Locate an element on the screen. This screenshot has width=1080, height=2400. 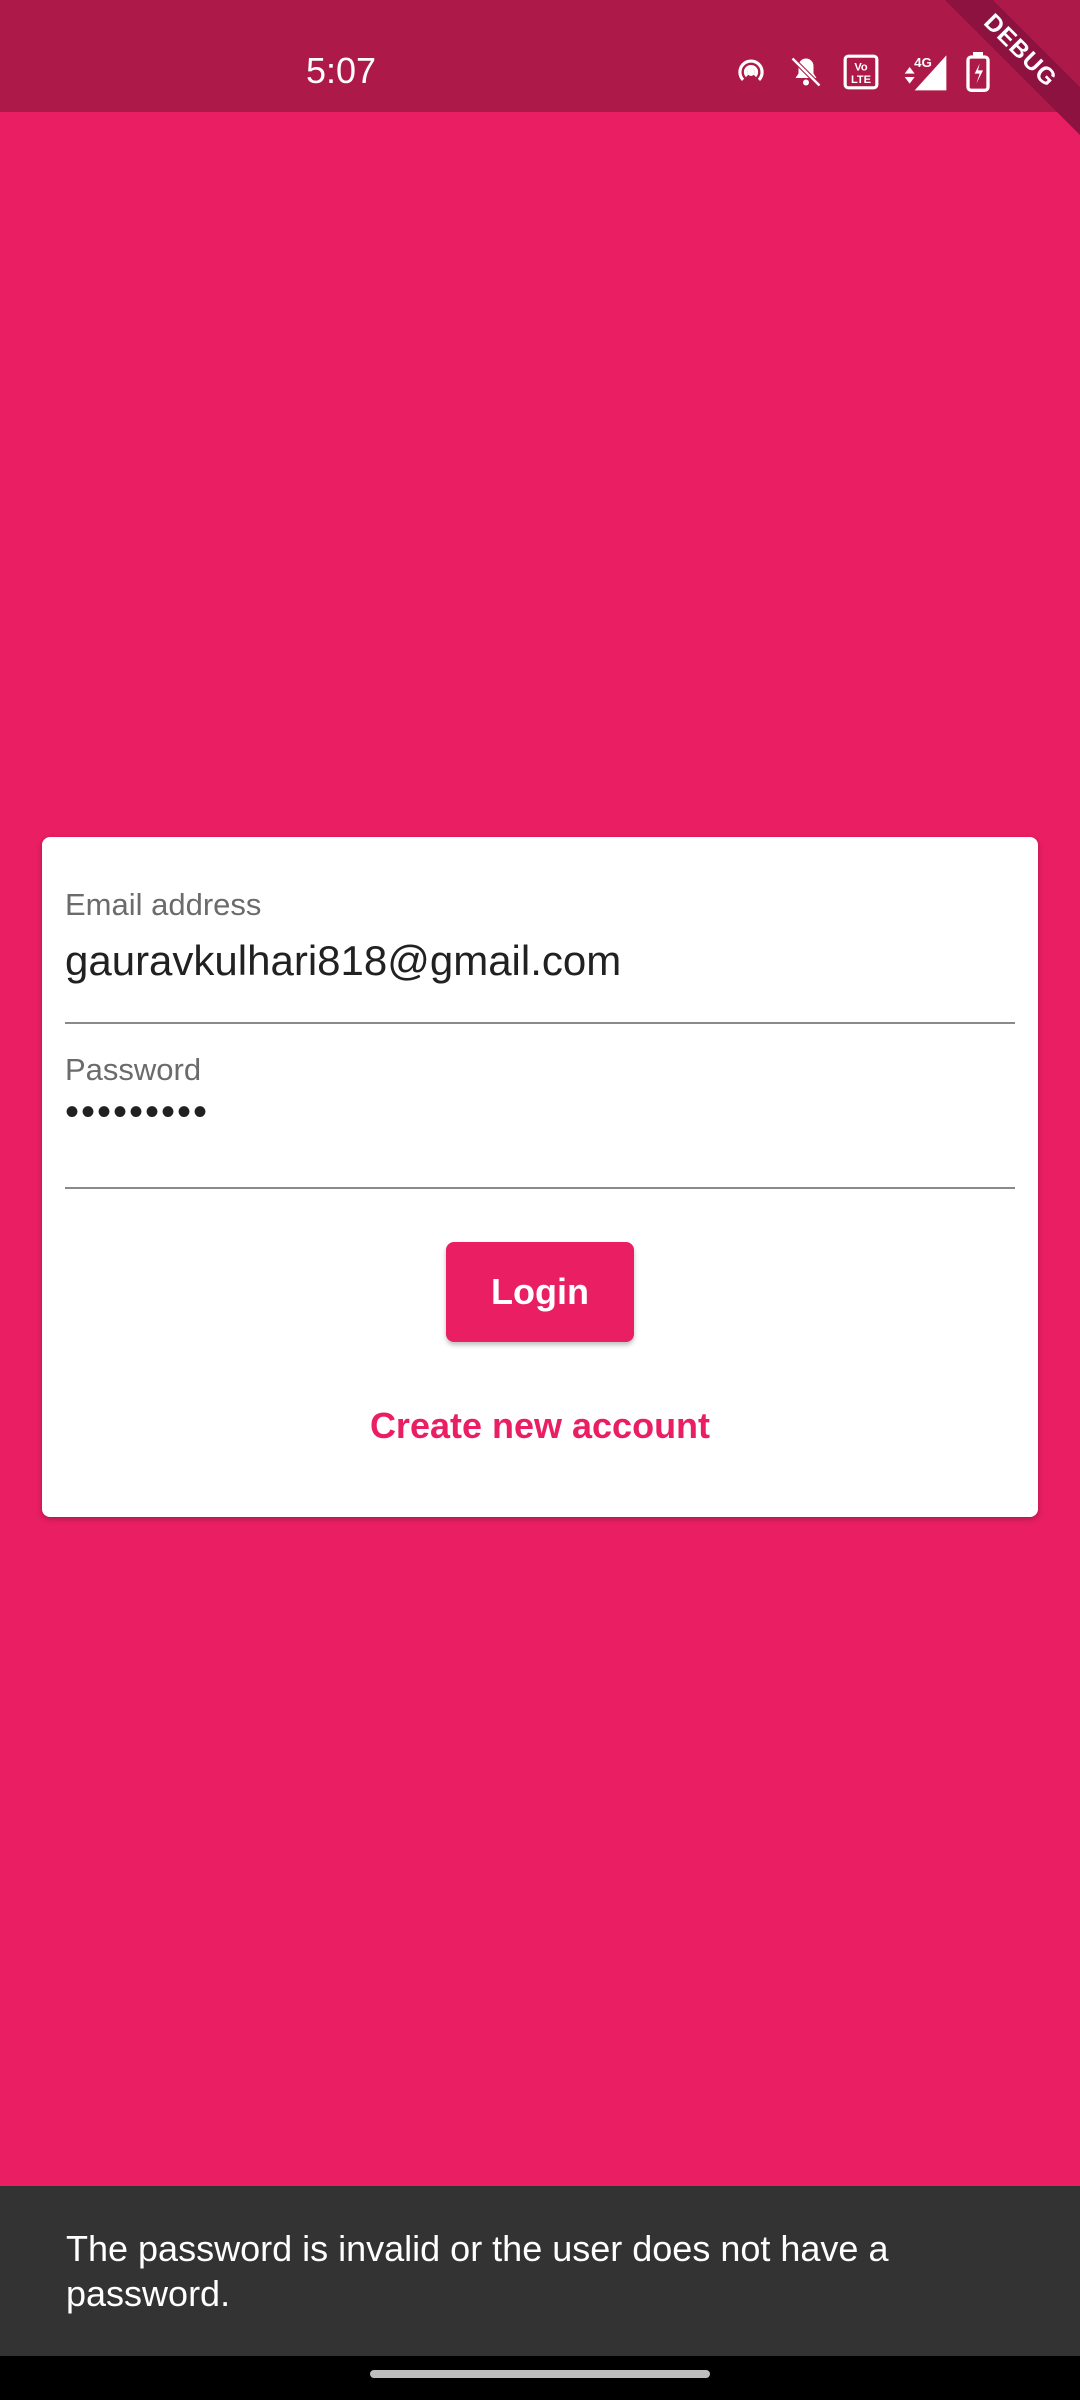
status-bar: 5:07 Vo LTE 4G is located at coordinates (540, 56).